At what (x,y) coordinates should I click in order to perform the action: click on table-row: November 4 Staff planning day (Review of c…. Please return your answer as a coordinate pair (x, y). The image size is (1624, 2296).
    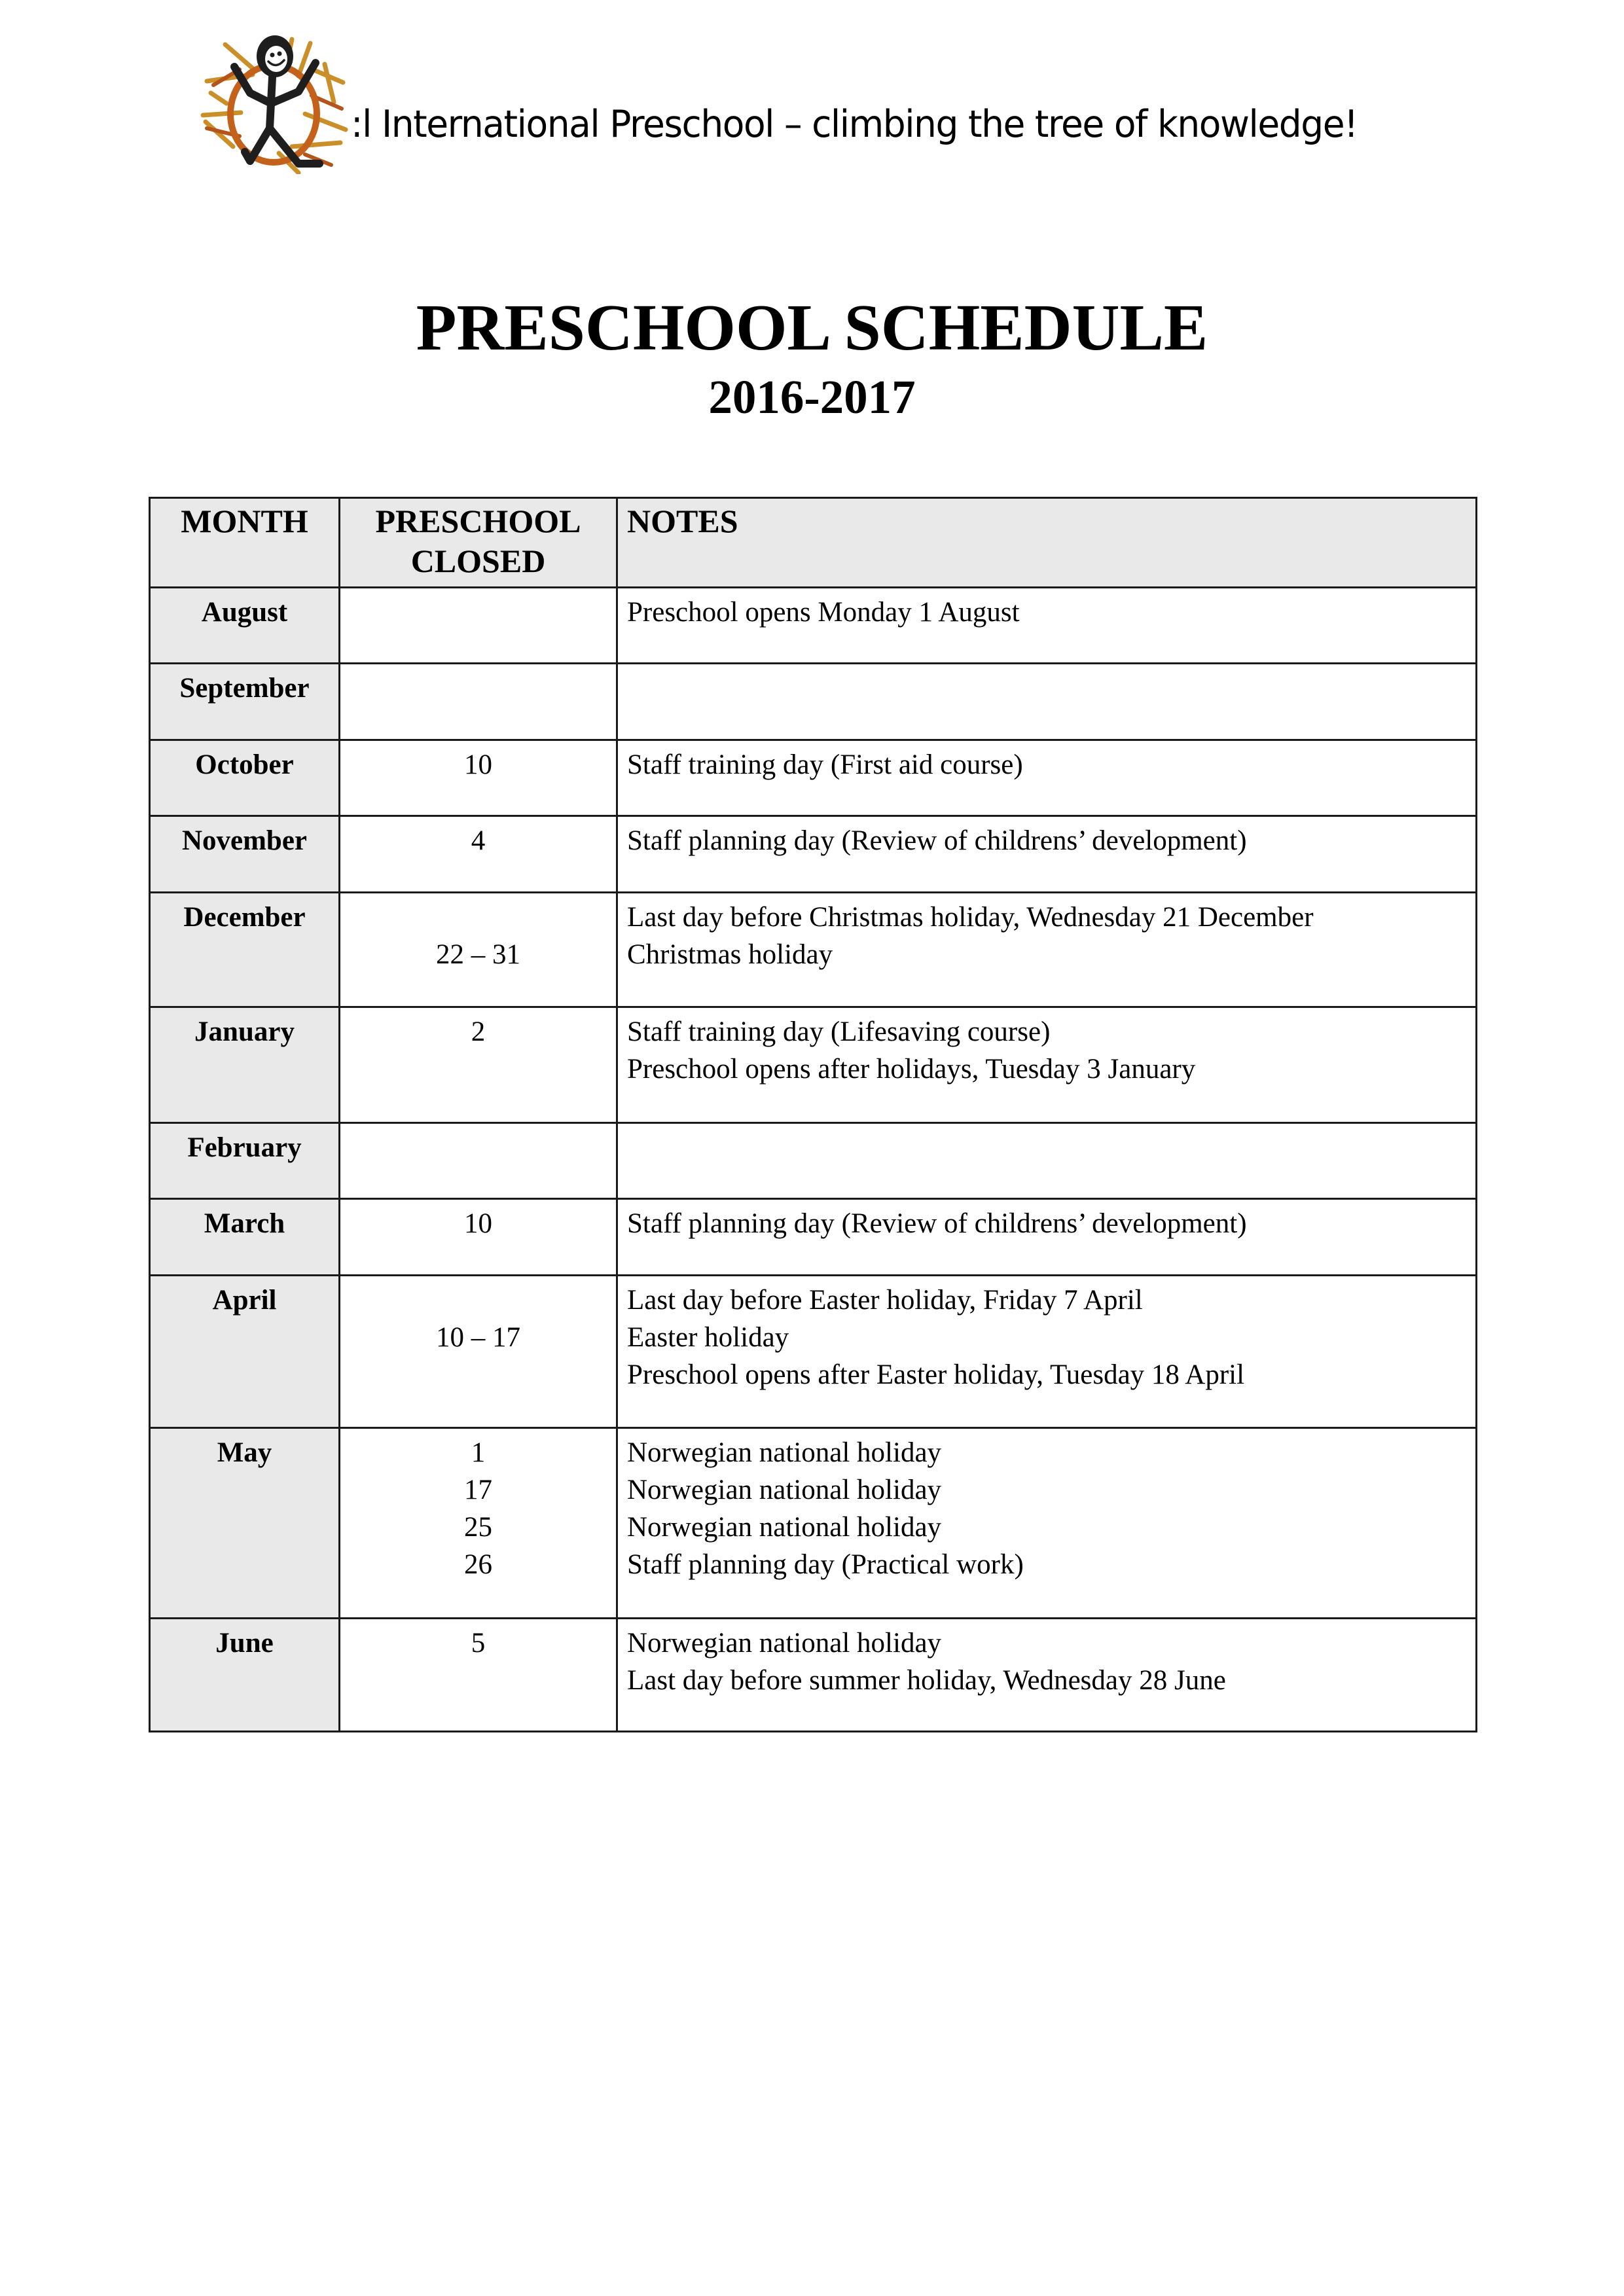
    Looking at the image, I should click on (813, 854).